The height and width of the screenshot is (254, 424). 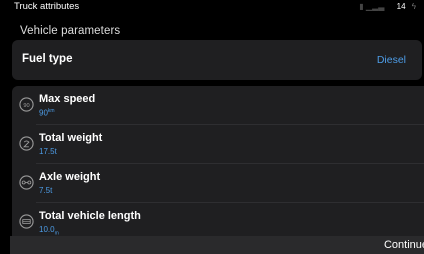 I want to click on status-bar: Truck attributes ▮ ▁▂▃ 14 ϟ, so click(x=212, y=7).